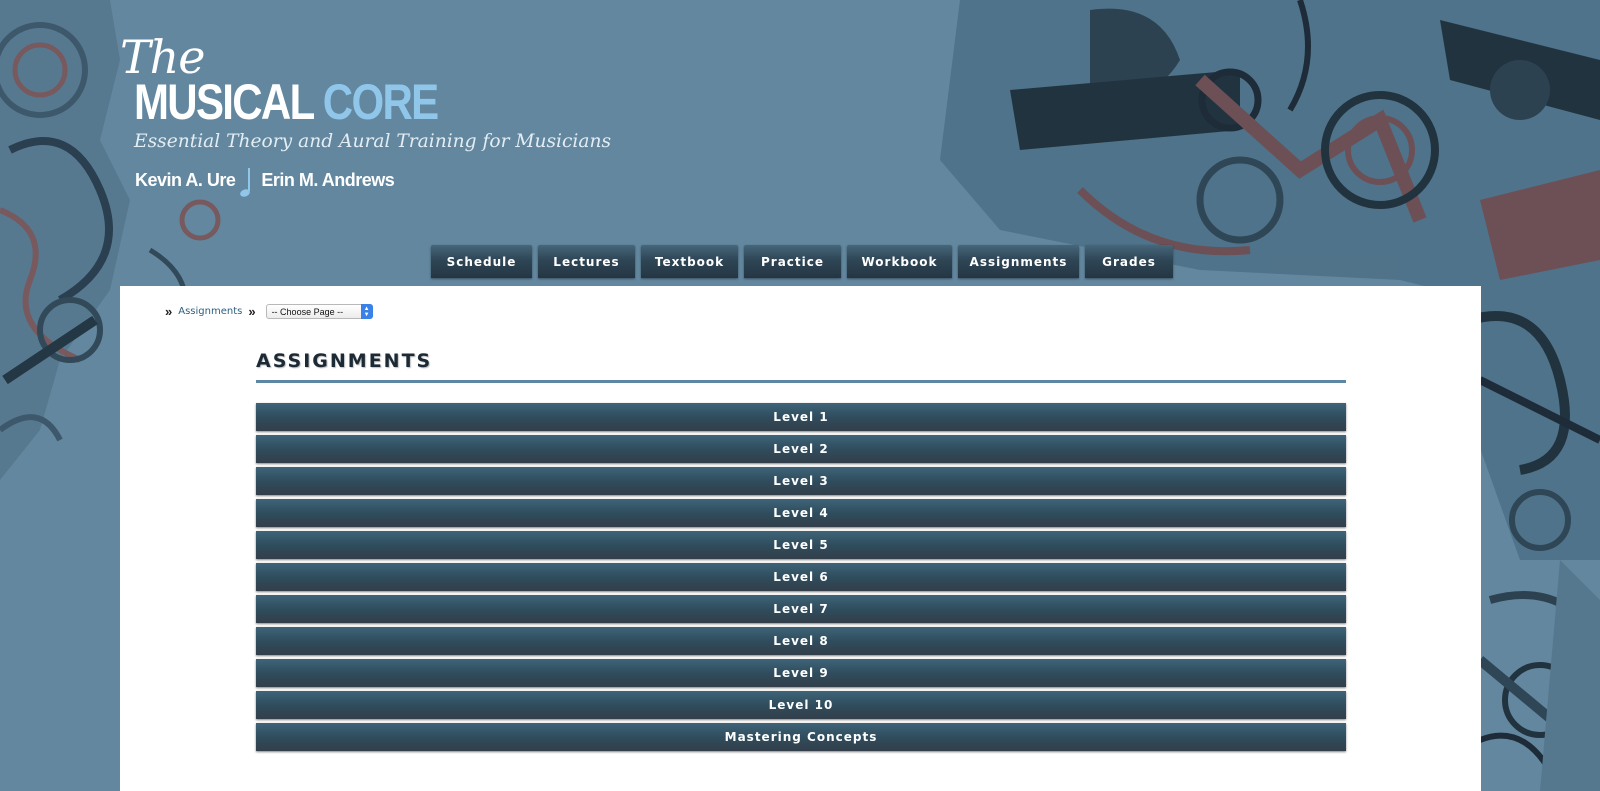  Describe the element at coordinates (185, 179) in the screenshot. I see `author-1: Kevin A. Ure` at that location.